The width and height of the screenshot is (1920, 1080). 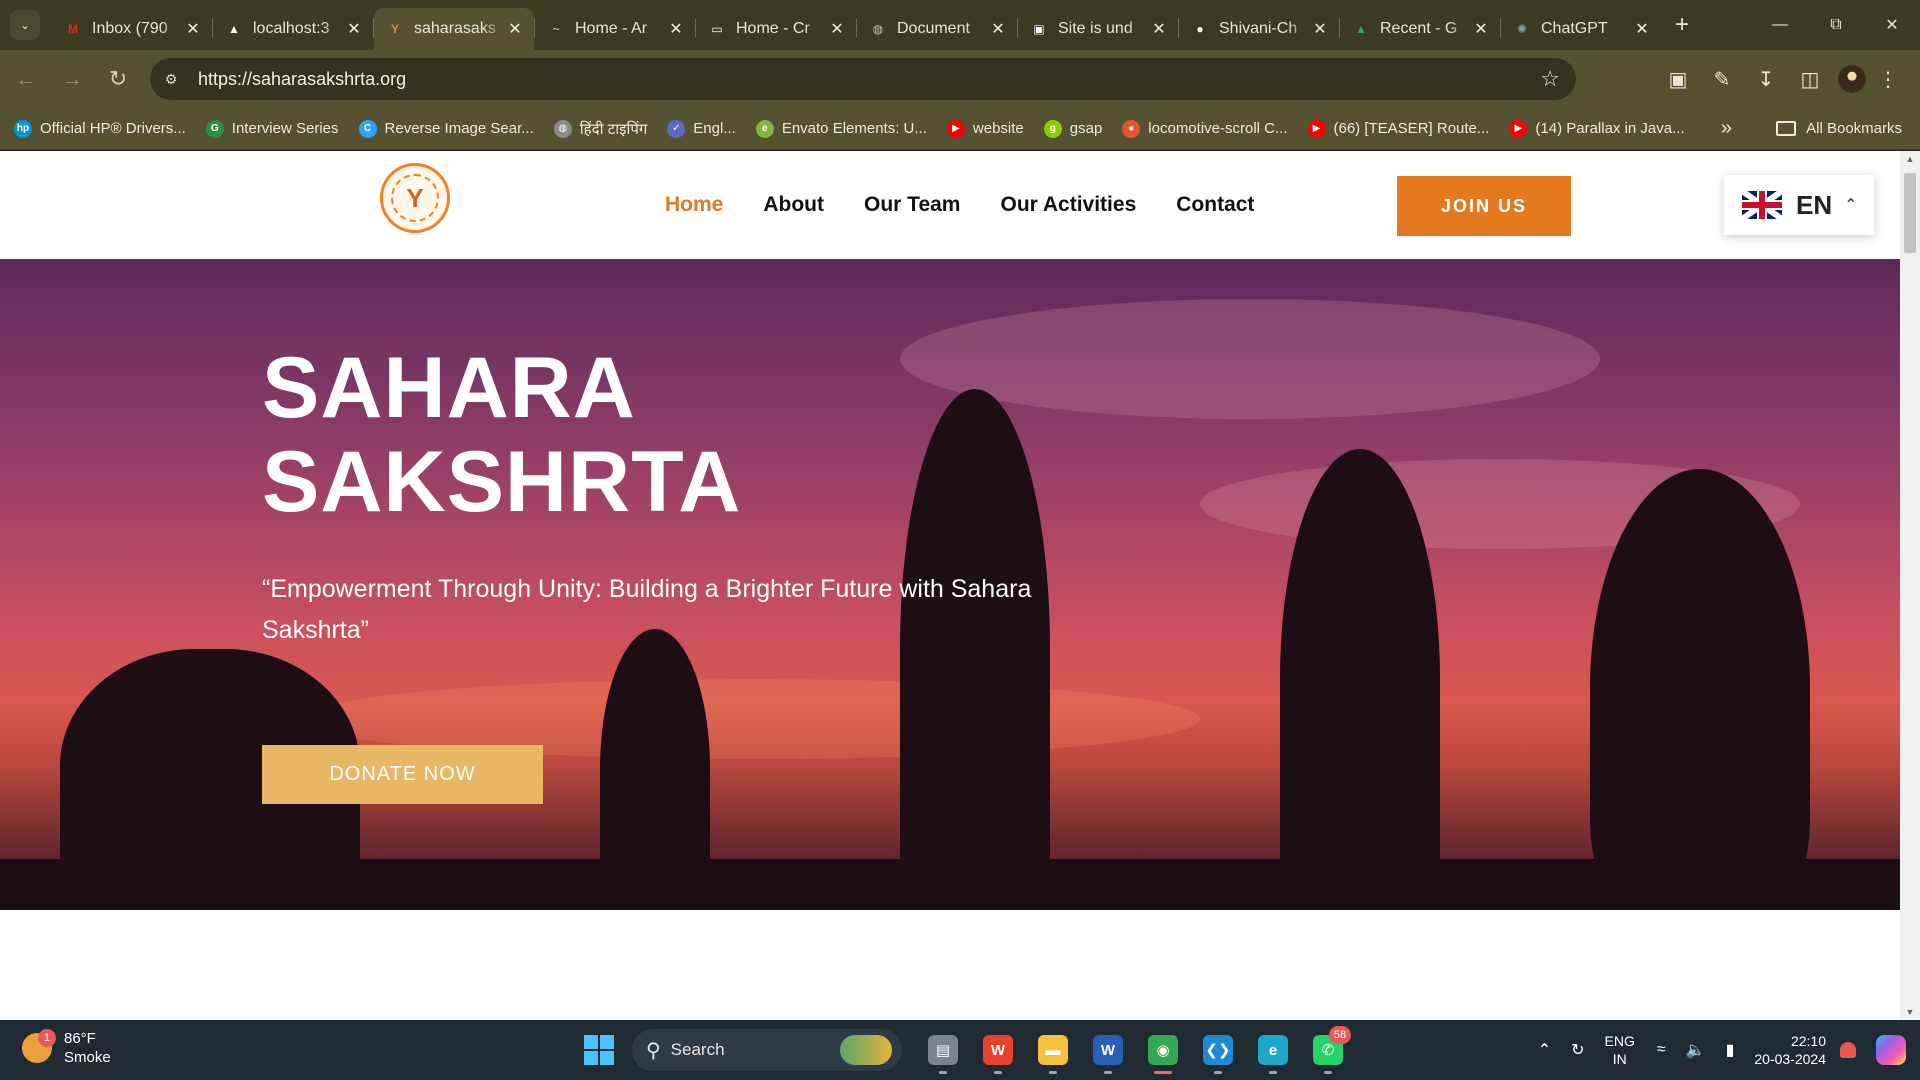 I want to click on screen-capture-icon: ▣, so click(x=1678, y=79).